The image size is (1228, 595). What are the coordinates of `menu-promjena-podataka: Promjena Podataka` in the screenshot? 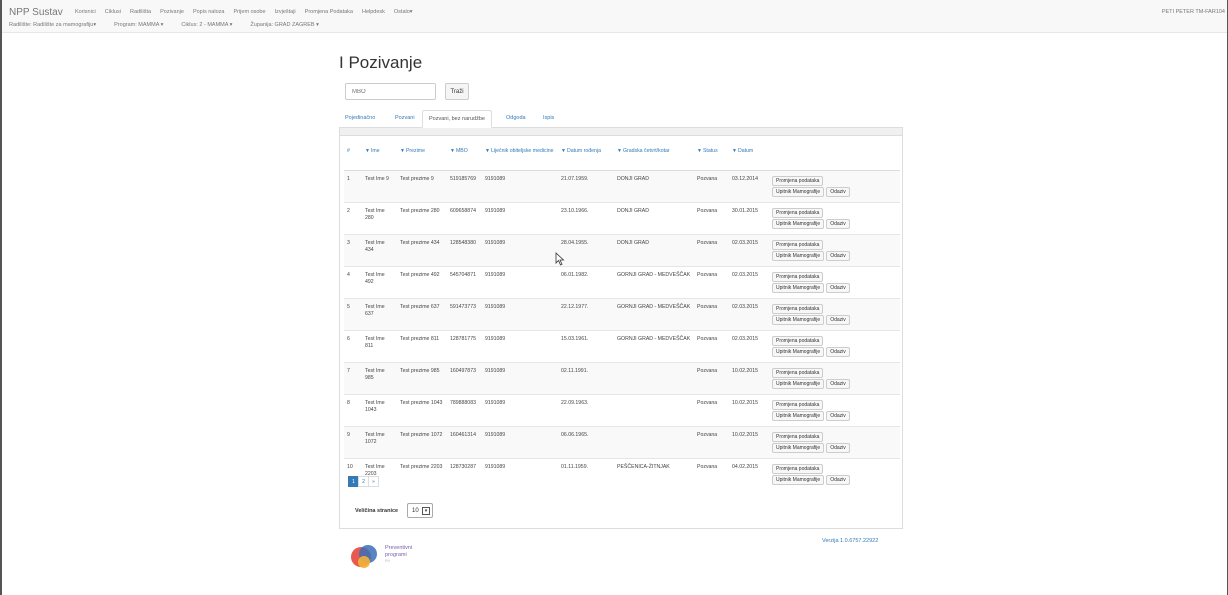 It's located at (329, 12).